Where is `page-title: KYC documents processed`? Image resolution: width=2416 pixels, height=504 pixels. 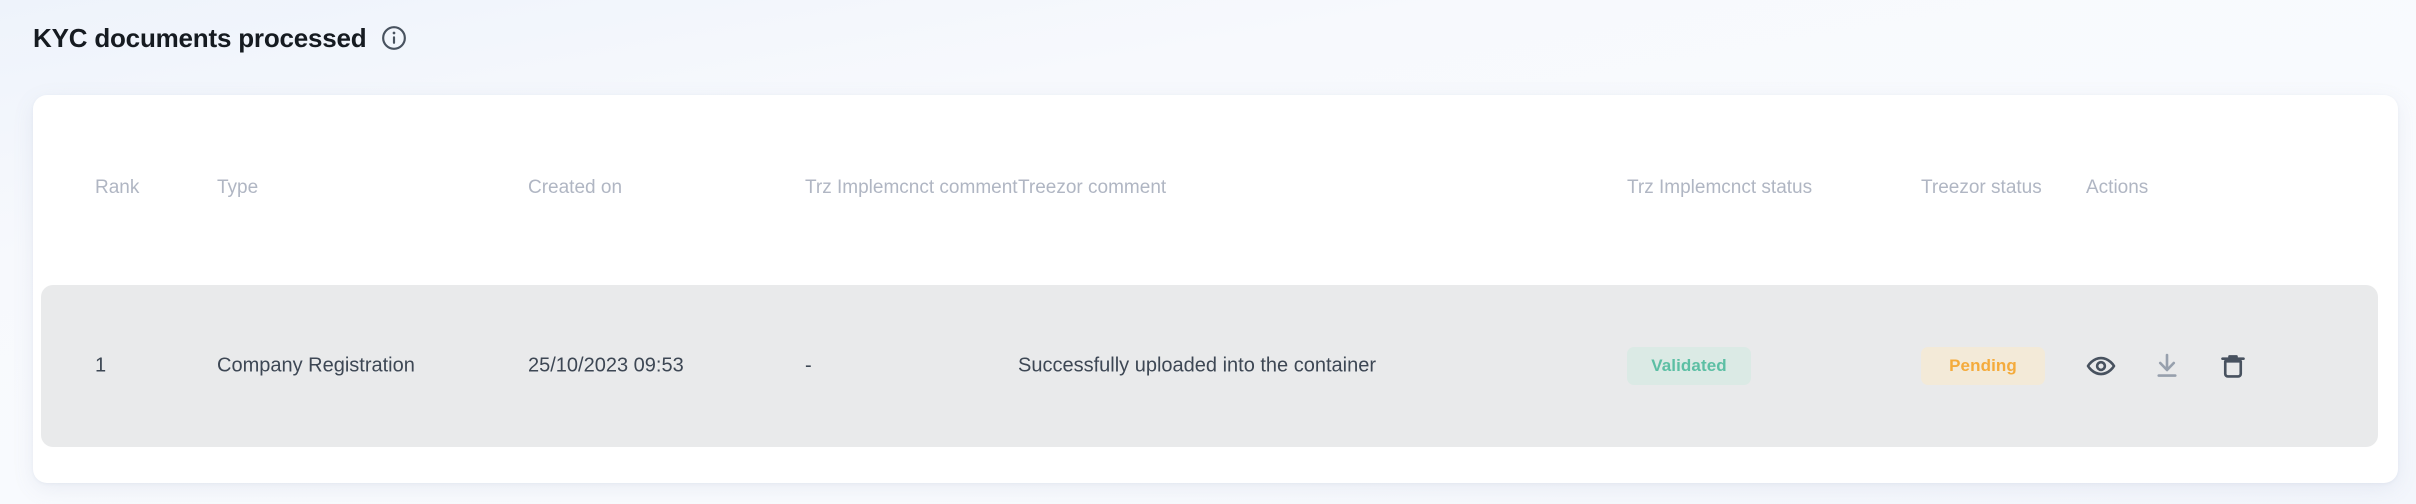 page-title: KYC documents processed is located at coordinates (200, 37).